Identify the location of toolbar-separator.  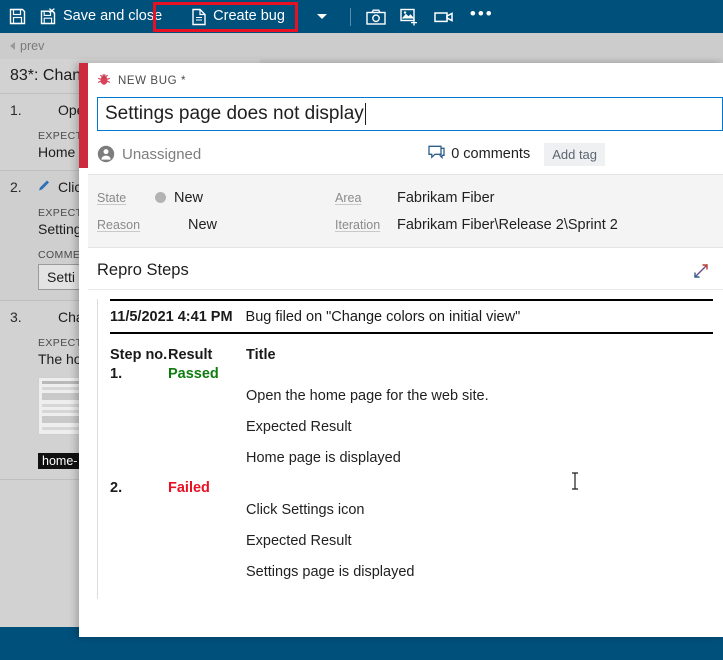
(350, 16).